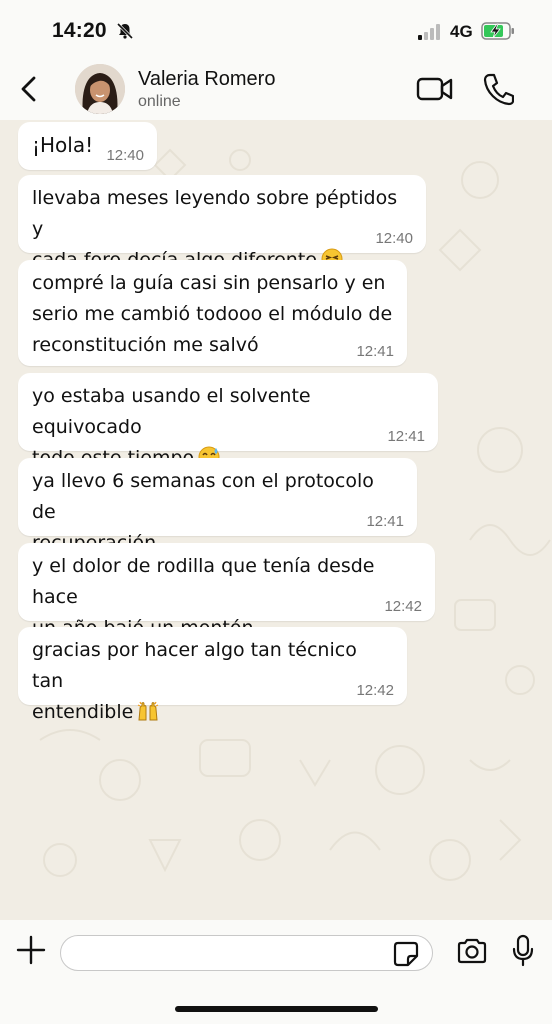  I want to click on network-type: 4G, so click(461, 31).